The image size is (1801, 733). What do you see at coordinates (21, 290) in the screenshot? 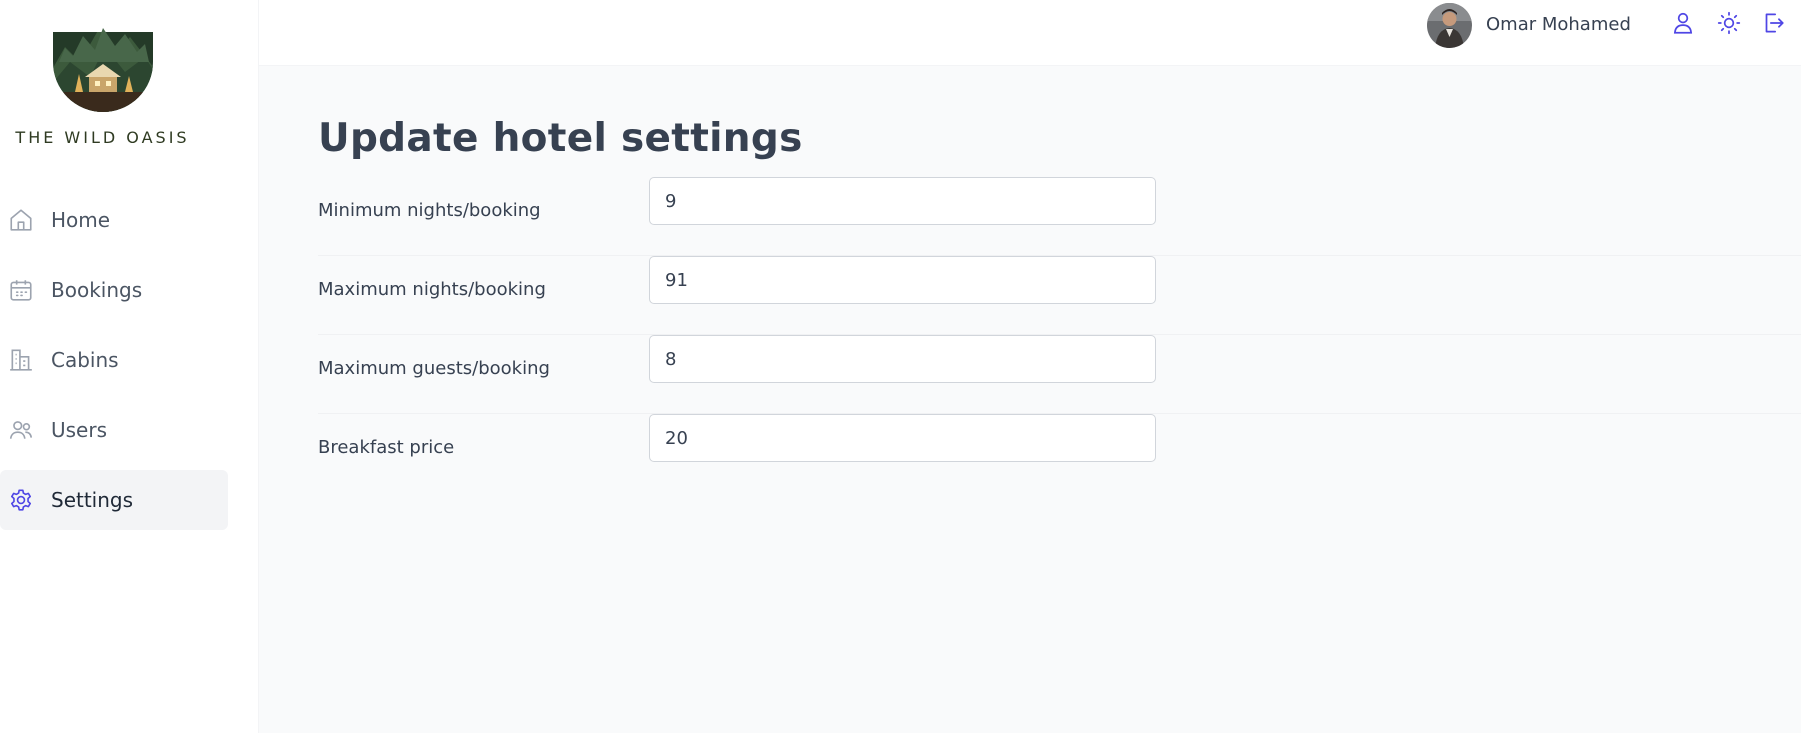
I see `calendar-icon` at bounding box center [21, 290].